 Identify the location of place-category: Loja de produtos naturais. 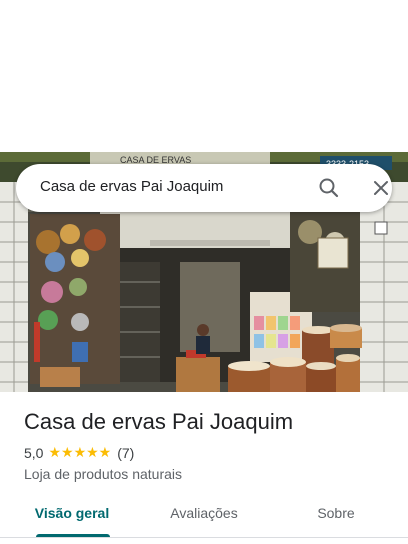
(103, 474).